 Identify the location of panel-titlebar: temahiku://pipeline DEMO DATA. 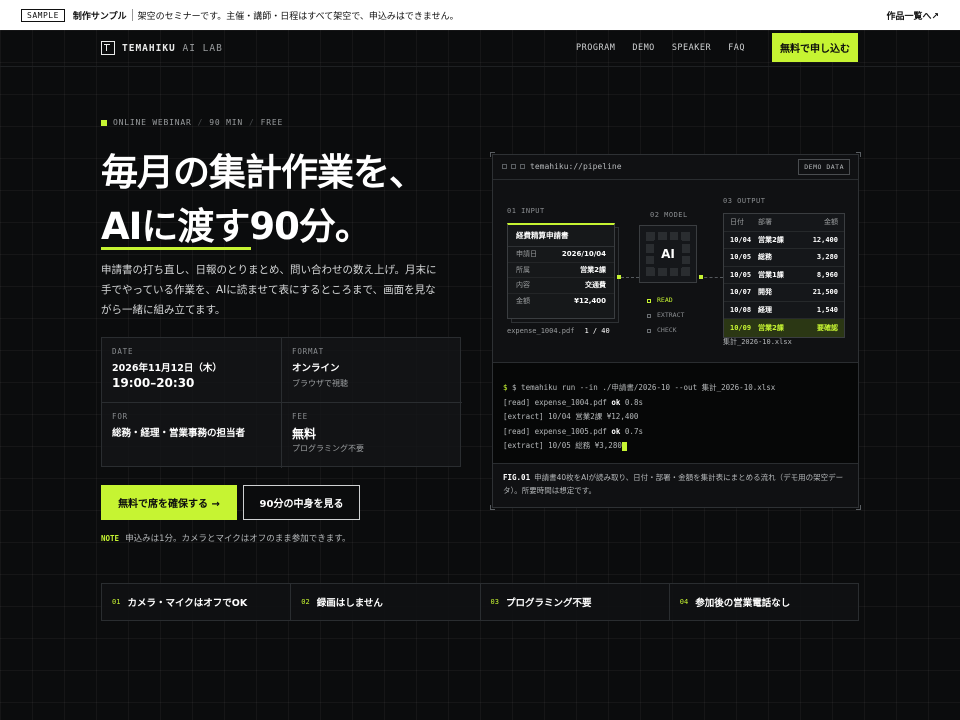
(675, 167).